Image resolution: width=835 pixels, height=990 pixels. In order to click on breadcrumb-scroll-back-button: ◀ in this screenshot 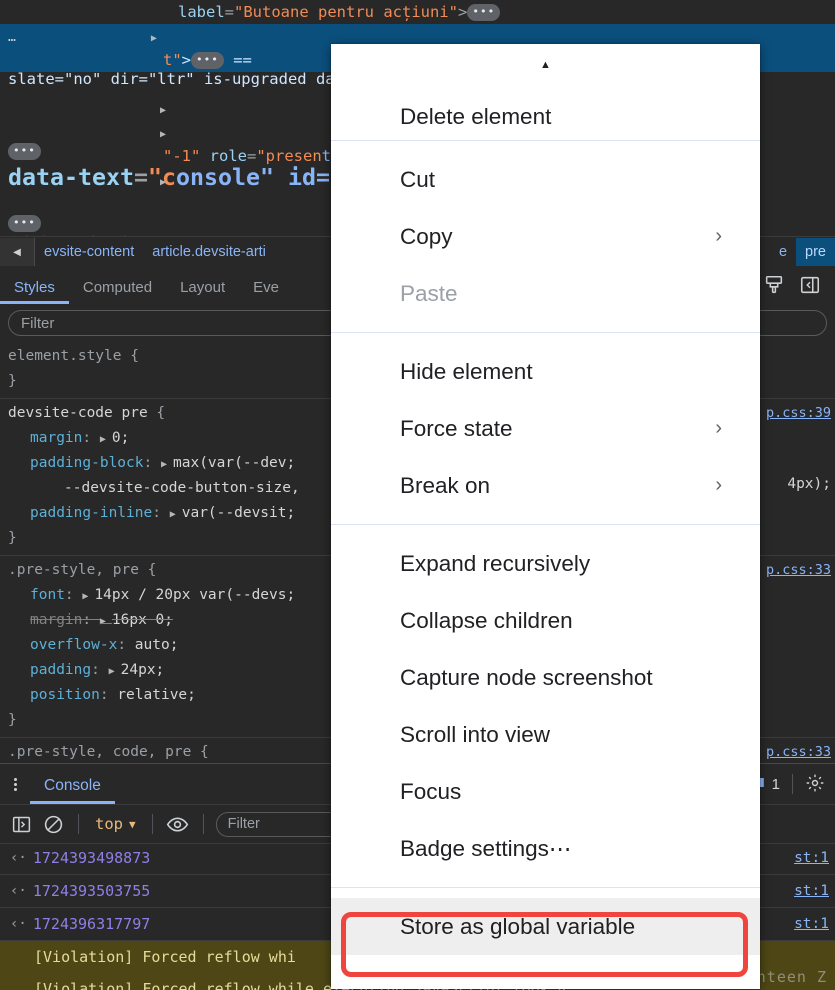, I will do `click(17, 252)`.